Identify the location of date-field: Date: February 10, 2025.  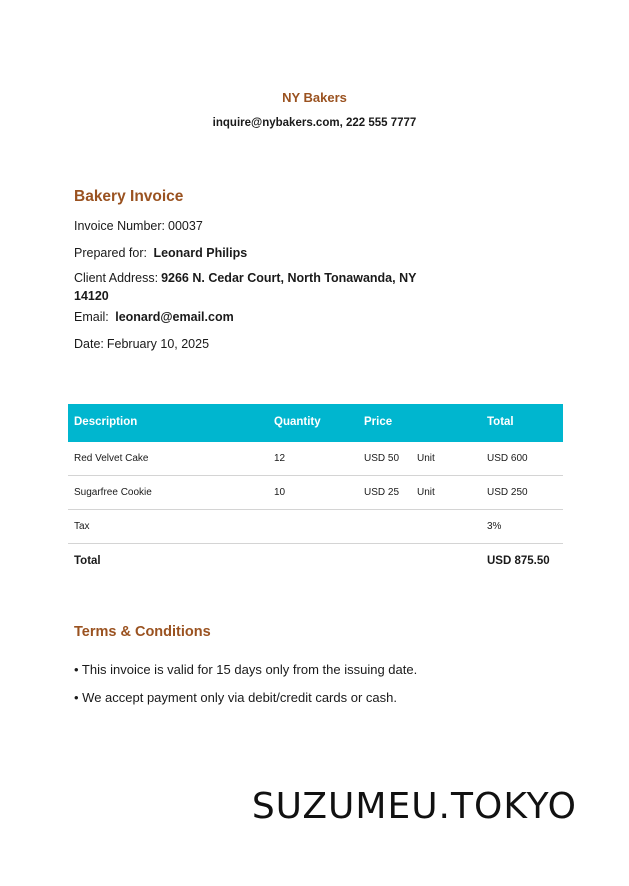
(141, 344).